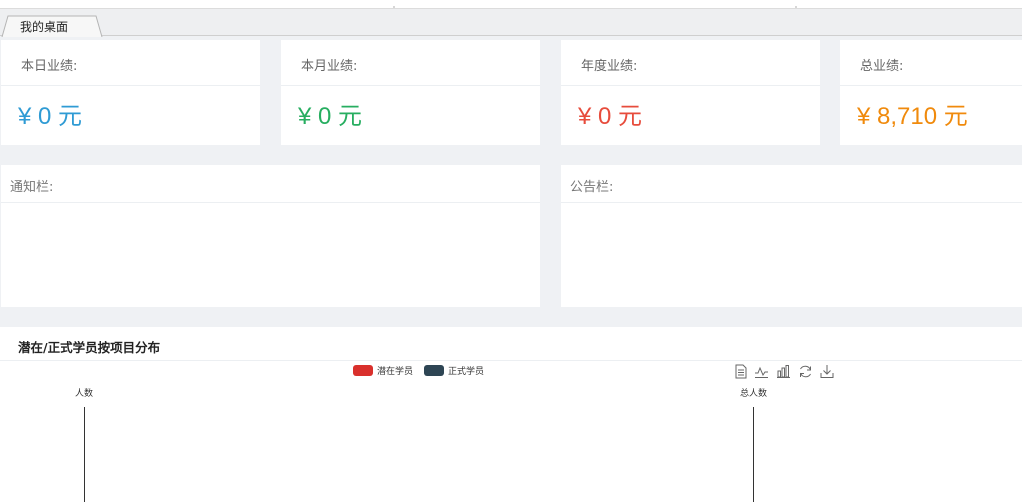 The height and width of the screenshot is (502, 1022). I want to click on data-view-icon, so click(741, 371).